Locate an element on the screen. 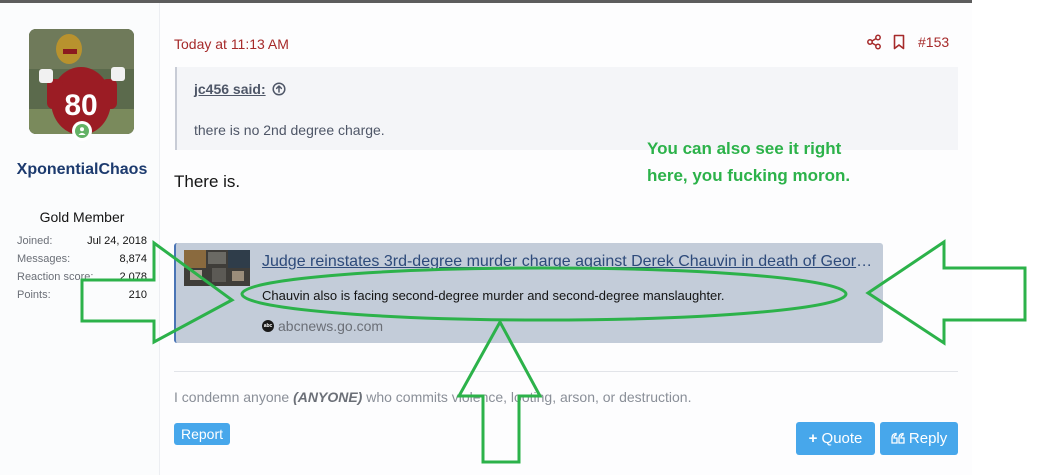 Image resolution: width=1040 pixels, height=475 pixels. stat-label: Points: is located at coordinates (34, 295).